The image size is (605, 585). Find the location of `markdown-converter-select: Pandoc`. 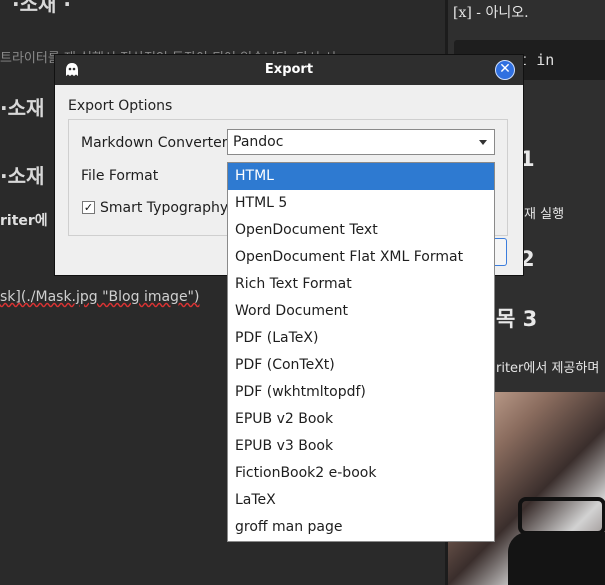

markdown-converter-select: Pandoc is located at coordinates (361, 142).